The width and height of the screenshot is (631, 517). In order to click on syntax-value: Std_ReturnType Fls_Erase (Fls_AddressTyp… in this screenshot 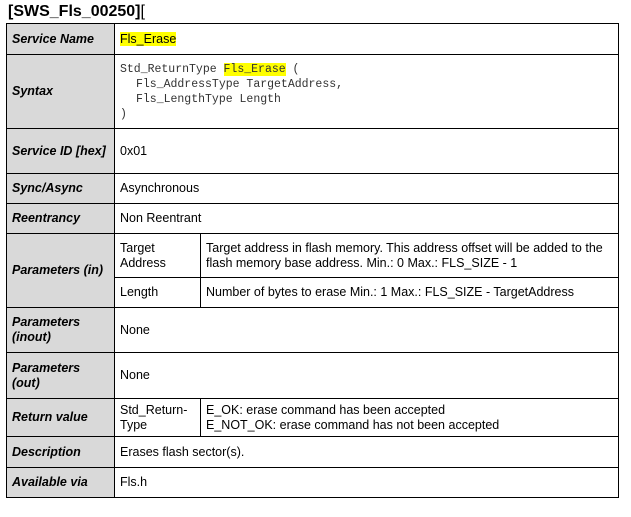, I will do `click(366, 91)`.